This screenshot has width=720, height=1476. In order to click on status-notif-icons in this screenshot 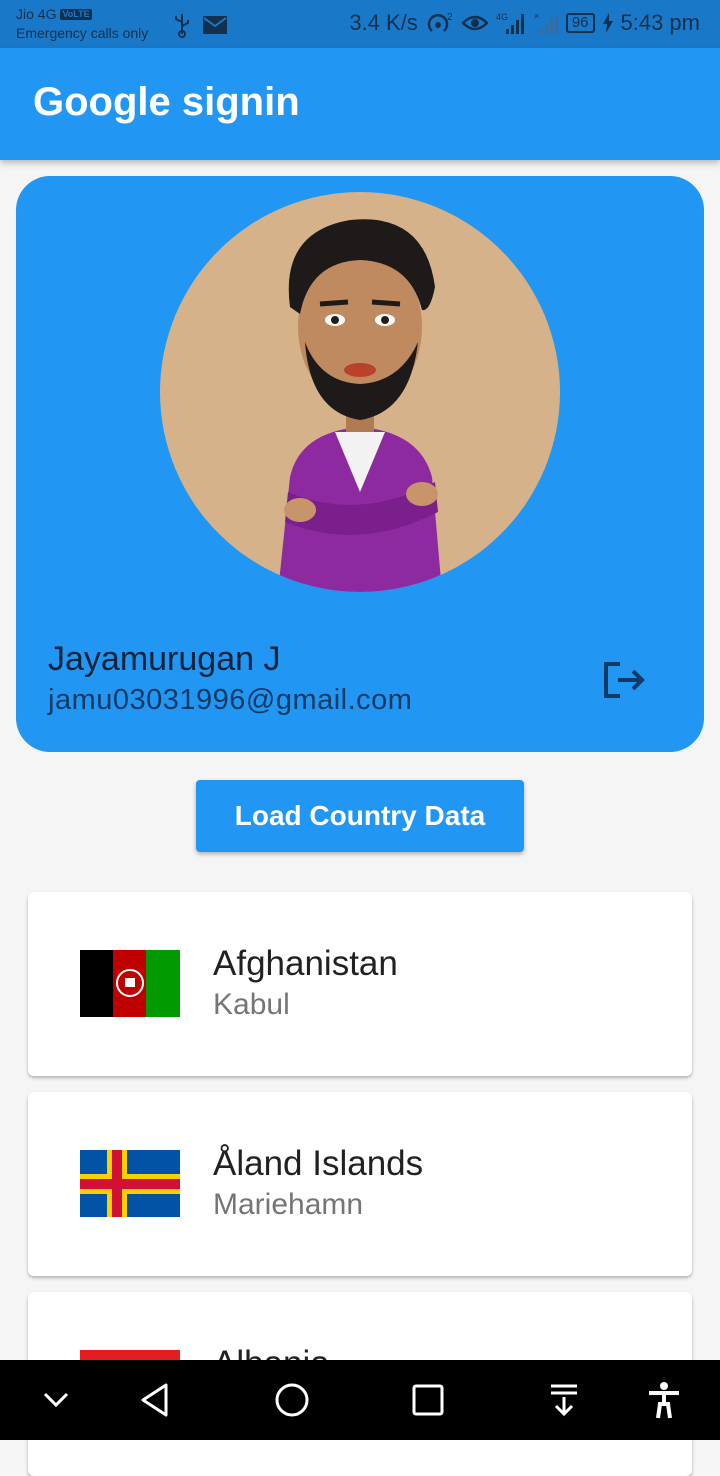, I will do `click(200, 25)`.